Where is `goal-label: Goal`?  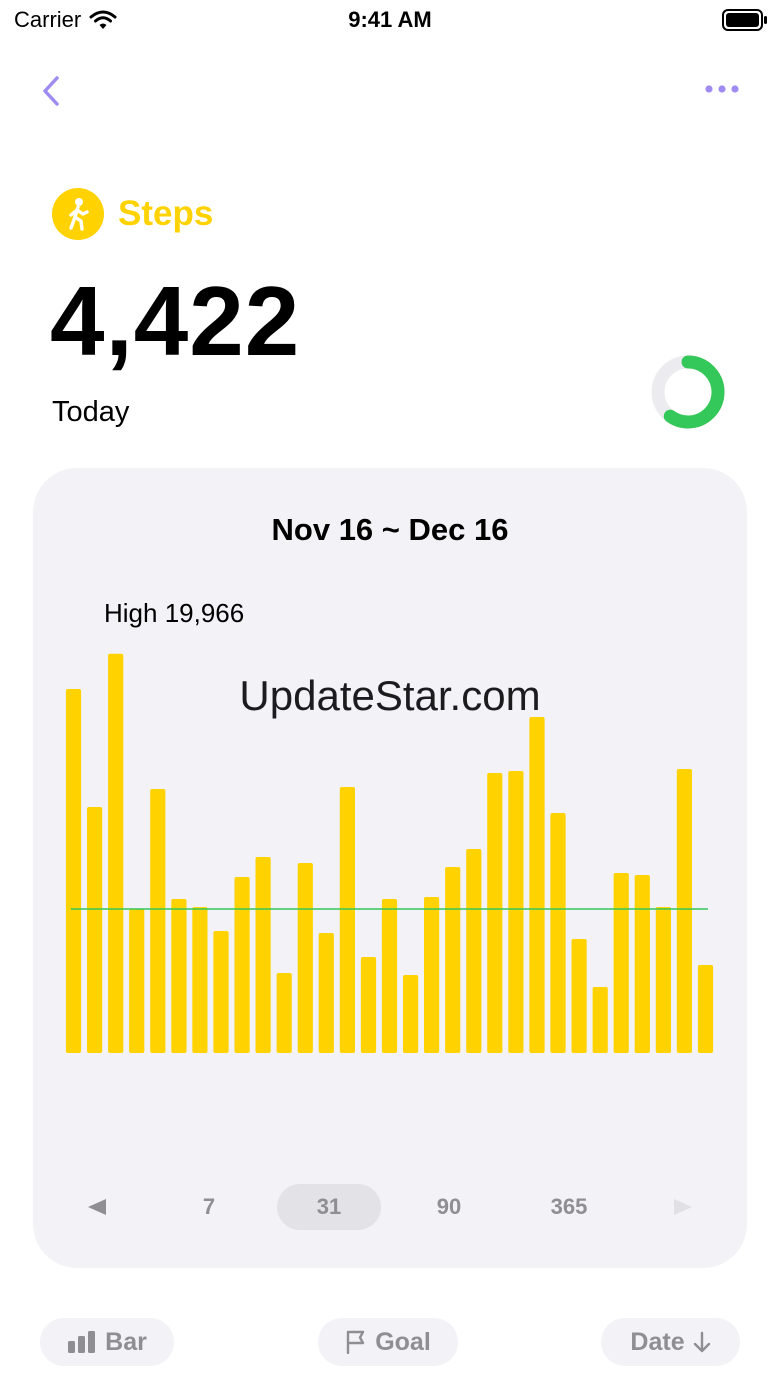 goal-label: Goal is located at coordinates (403, 1341).